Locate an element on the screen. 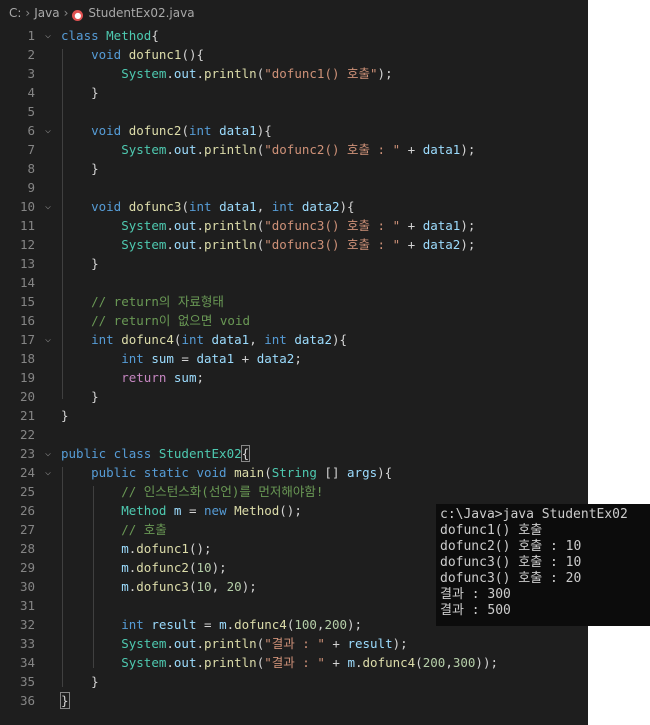 This screenshot has width=650, height=725. code-line: 22 is located at coordinates (294, 434).